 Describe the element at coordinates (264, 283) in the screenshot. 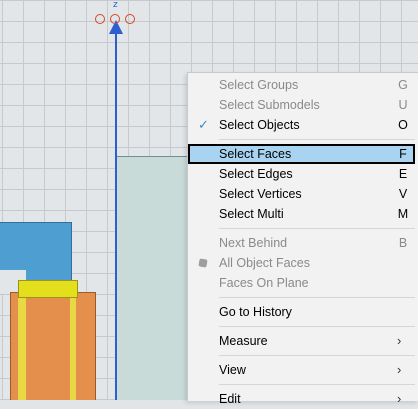

I see `menu-item-label: Faces On Plane` at that location.